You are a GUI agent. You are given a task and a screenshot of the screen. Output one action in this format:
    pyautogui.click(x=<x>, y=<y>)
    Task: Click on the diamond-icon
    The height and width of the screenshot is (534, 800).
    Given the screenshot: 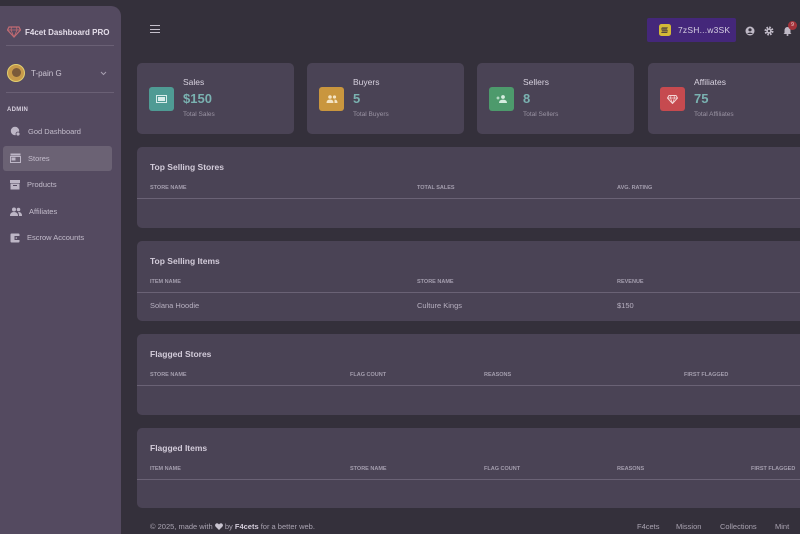 What is the action you would take?
    pyautogui.click(x=672, y=99)
    